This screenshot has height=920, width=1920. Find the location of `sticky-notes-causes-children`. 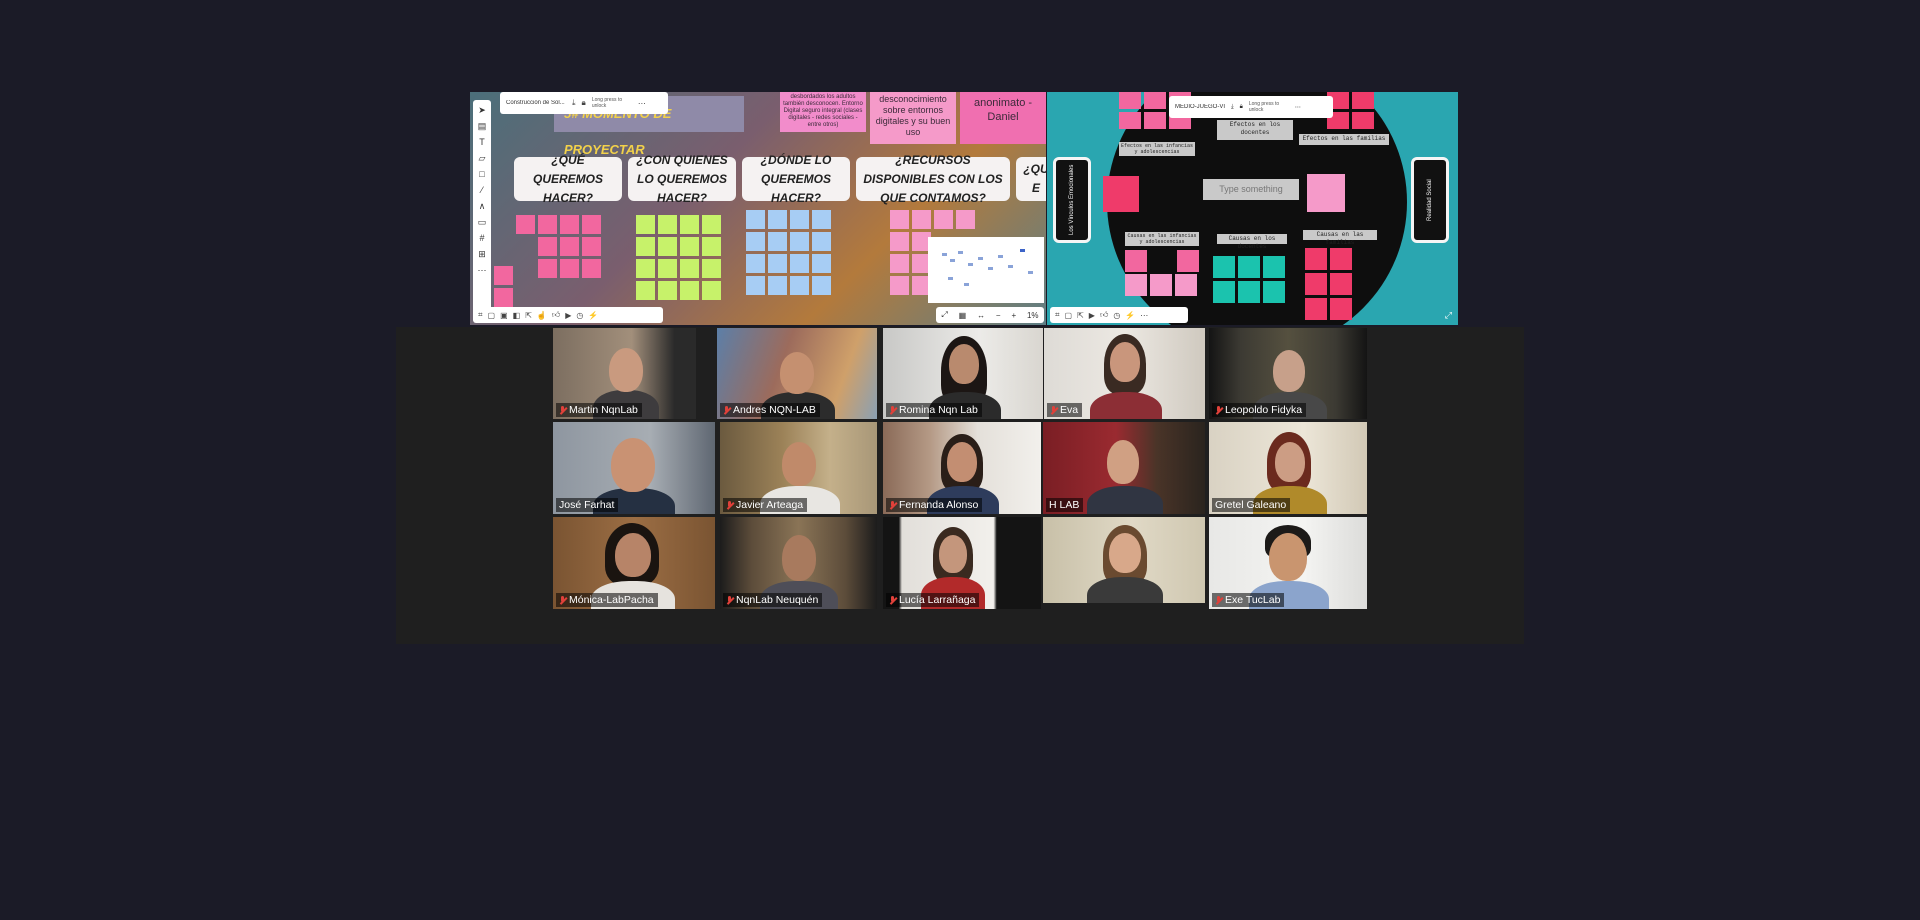

sticky-notes-causes-children is located at coordinates (1161, 285).